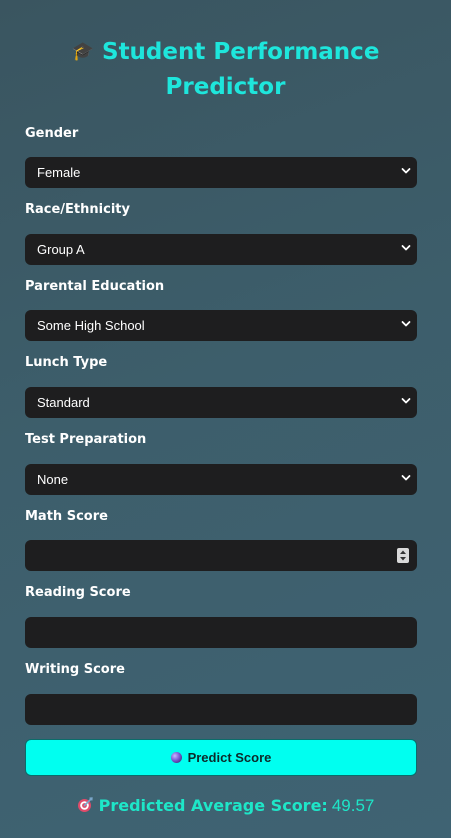 This screenshot has height=838, width=451. I want to click on crystal-ball-icon, so click(176, 757).